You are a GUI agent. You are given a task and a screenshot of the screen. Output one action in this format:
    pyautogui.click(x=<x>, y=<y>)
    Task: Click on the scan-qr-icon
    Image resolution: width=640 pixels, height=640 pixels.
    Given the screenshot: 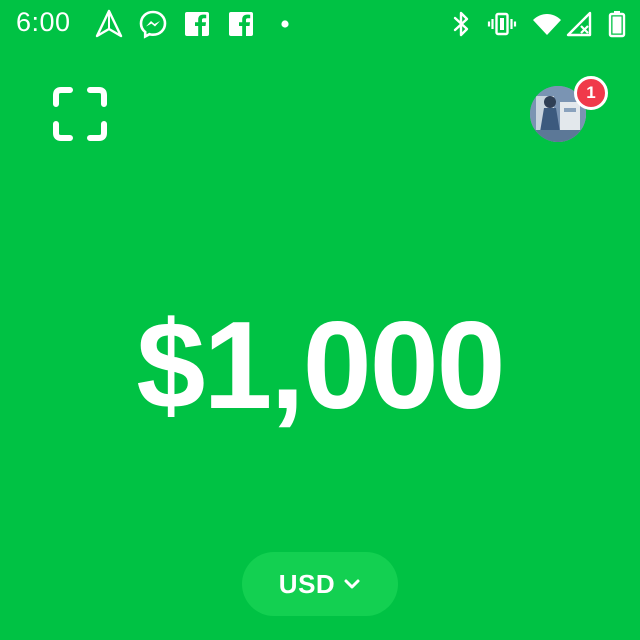 What is the action you would take?
    pyautogui.click(x=80, y=114)
    